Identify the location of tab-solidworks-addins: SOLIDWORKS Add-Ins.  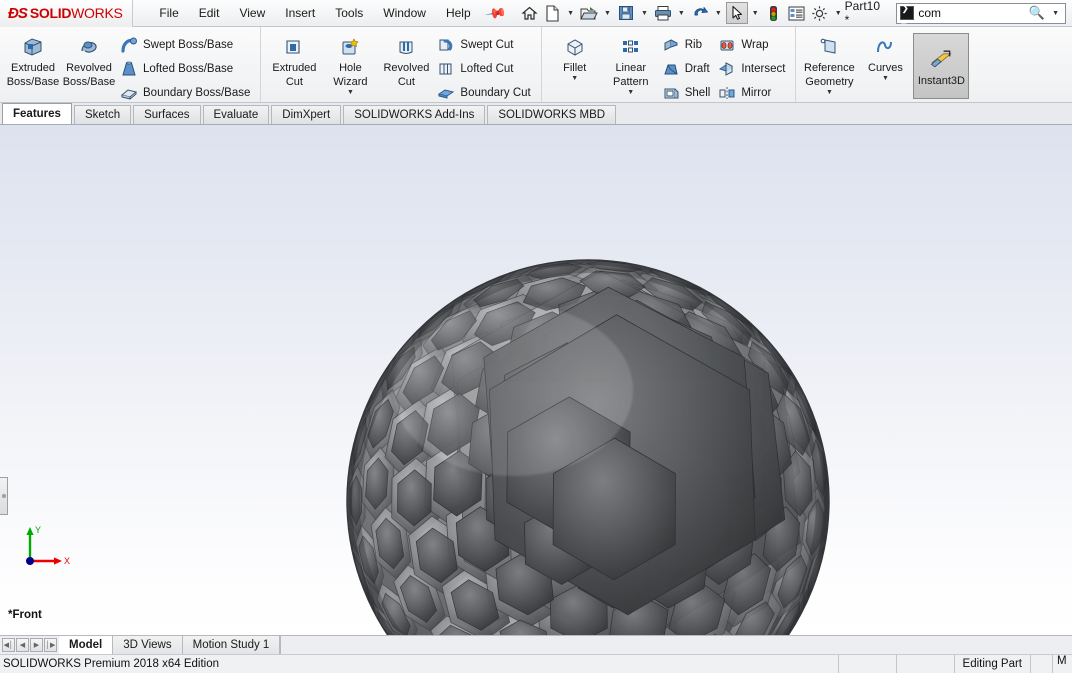
(414, 114).